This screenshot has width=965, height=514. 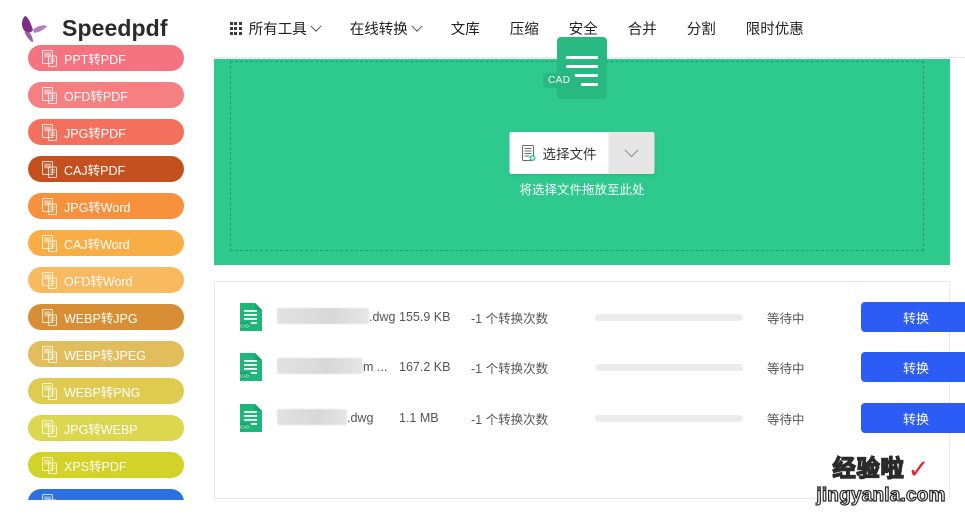 What do you see at coordinates (378, 30) in the screenshot?
I see `nav-label: 在线转换` at bounding box center [378, 30].